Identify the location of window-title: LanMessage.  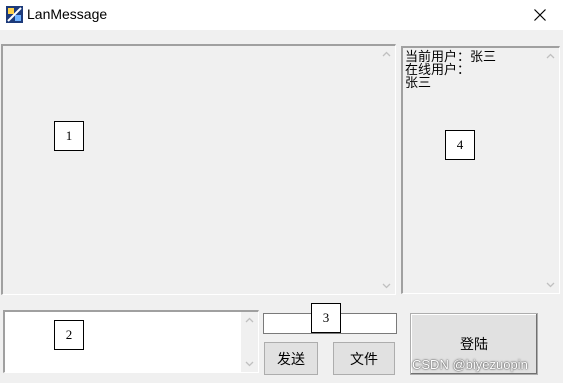
(67, 14).